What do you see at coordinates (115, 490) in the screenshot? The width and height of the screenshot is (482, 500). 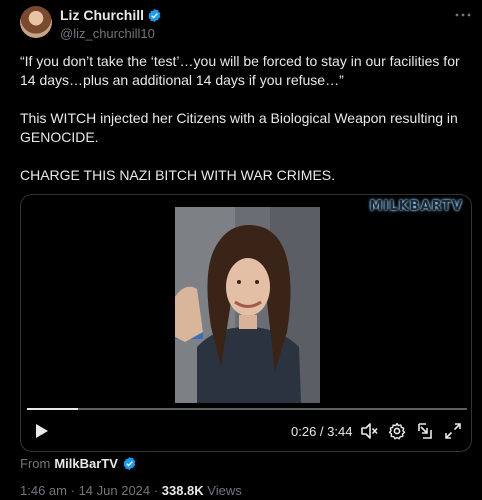 I see `tweet-date: 14 Jun 2024` at bounding box center [115, 490].